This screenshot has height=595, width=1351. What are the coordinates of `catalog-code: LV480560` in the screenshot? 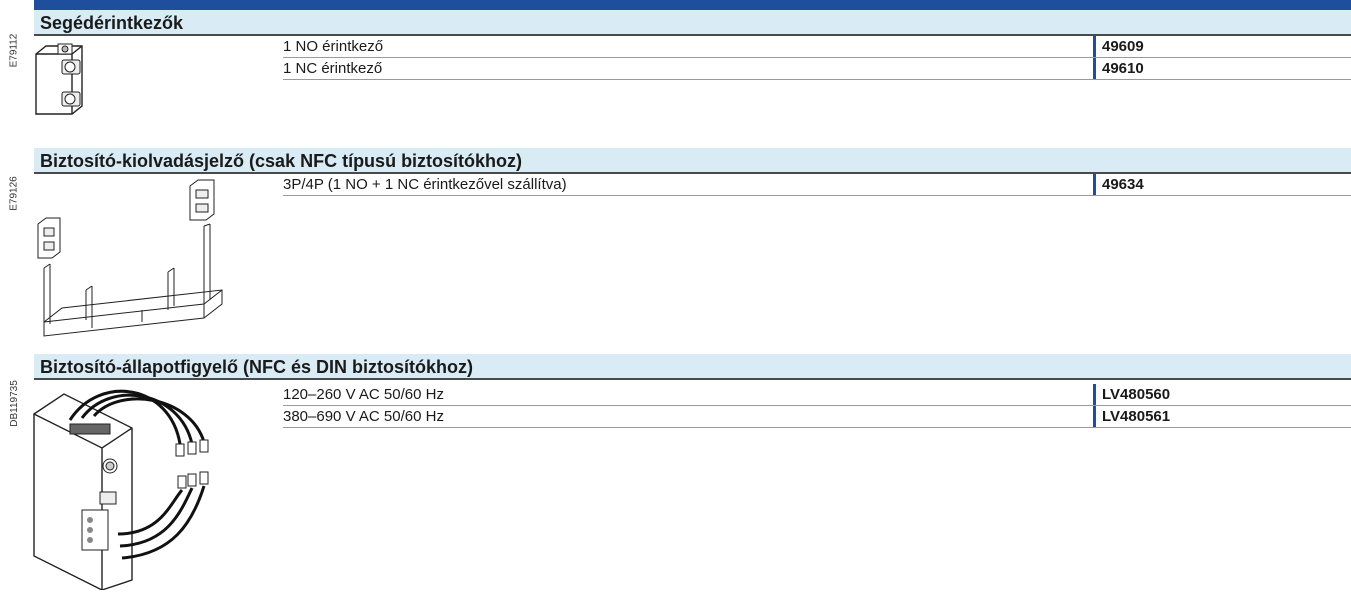 It's located at (1222, 394).